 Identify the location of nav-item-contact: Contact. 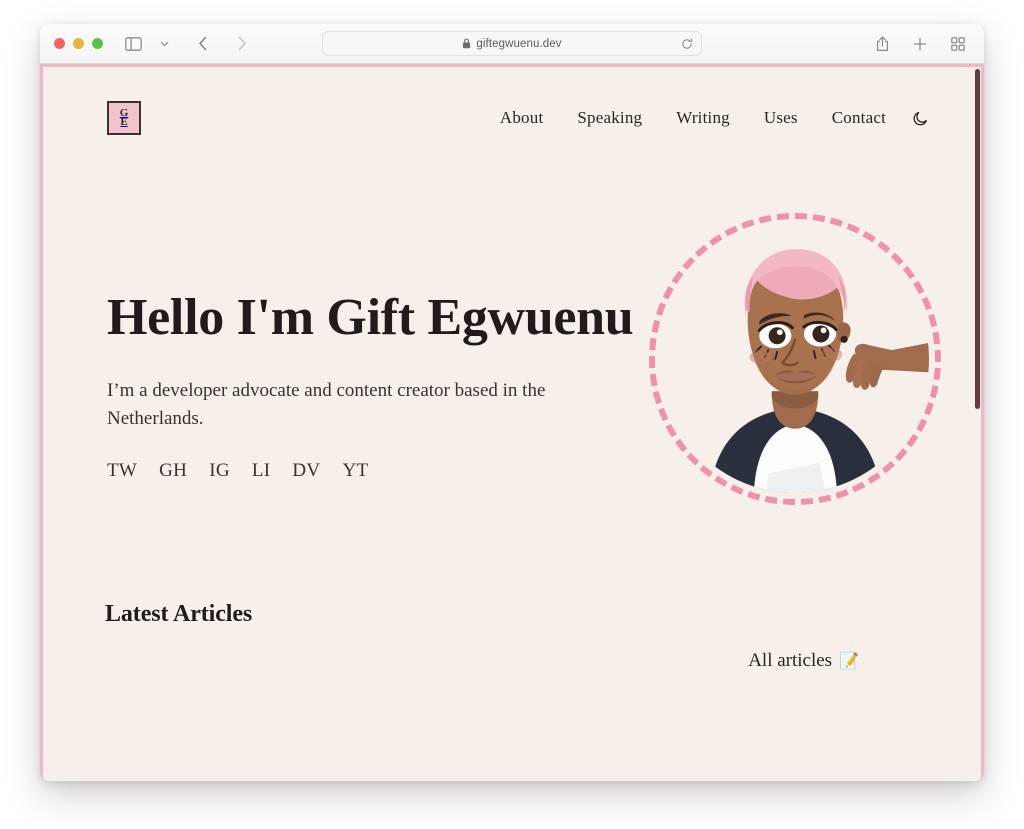
(859, 118).